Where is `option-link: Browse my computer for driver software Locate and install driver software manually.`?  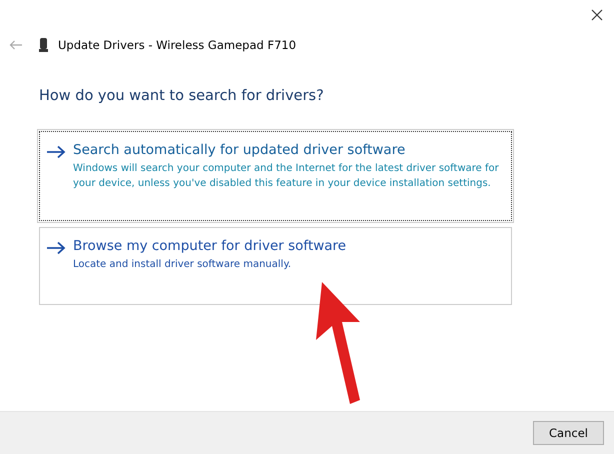 option-link: Browse my computer for driver software Locate and install driver software manually. is located at coordinates (275, 266).